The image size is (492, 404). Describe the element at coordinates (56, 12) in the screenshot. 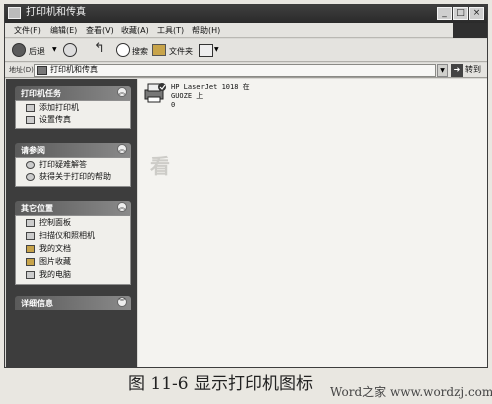

I see `window-title: 打印机和传真` at that location.